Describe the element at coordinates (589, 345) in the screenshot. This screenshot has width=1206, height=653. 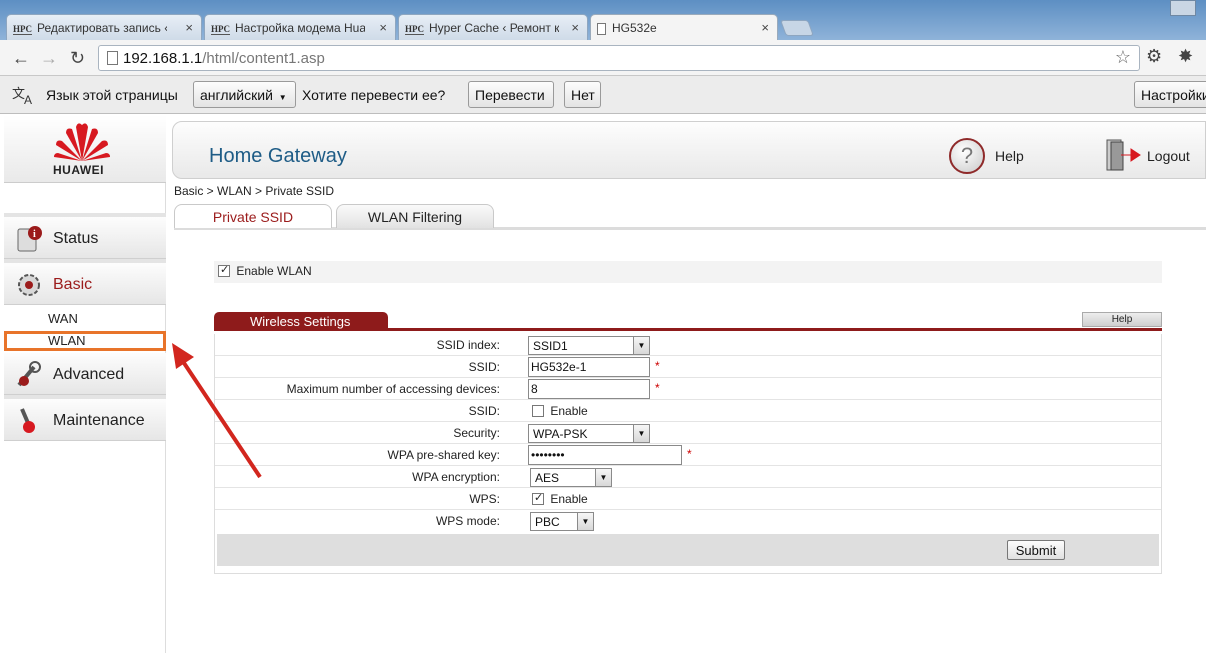
I see `ssid-index-select: SSID1 ▼` at that location.